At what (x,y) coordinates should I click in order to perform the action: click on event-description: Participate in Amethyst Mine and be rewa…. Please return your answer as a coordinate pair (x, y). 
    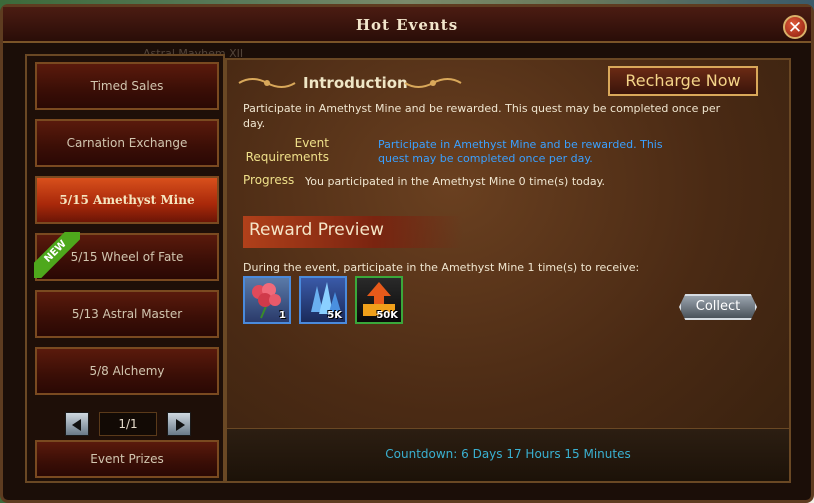
    Looking at the image, I should click on (482, 116).